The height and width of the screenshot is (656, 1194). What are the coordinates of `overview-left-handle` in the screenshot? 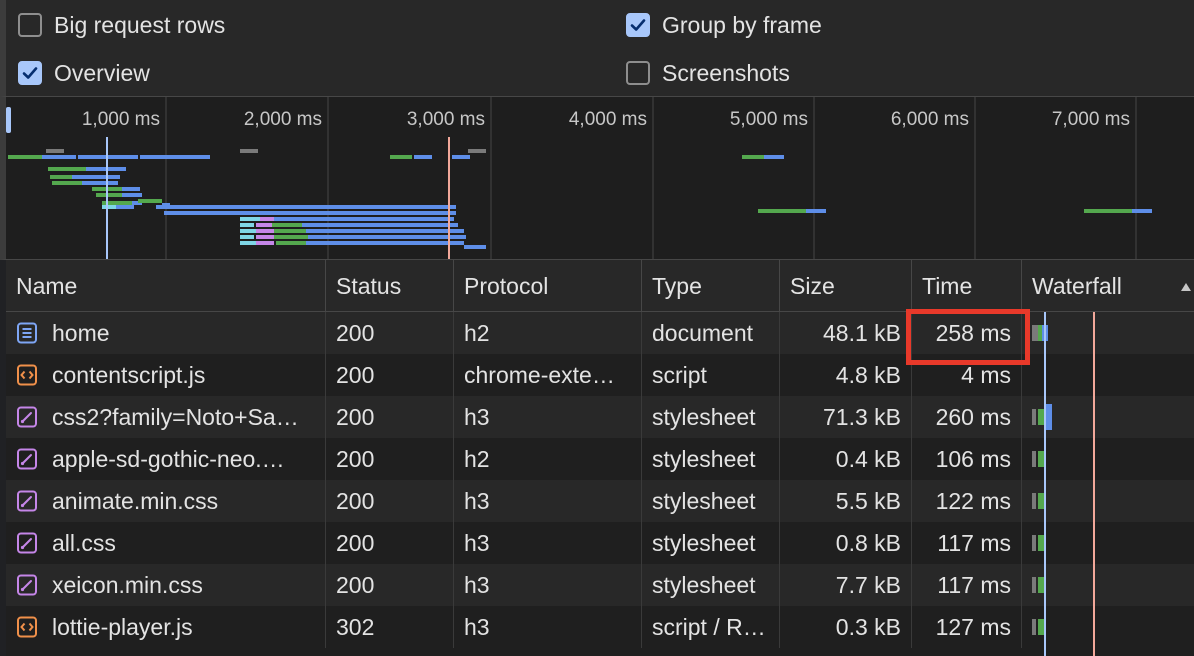 It's located at (8, 120).